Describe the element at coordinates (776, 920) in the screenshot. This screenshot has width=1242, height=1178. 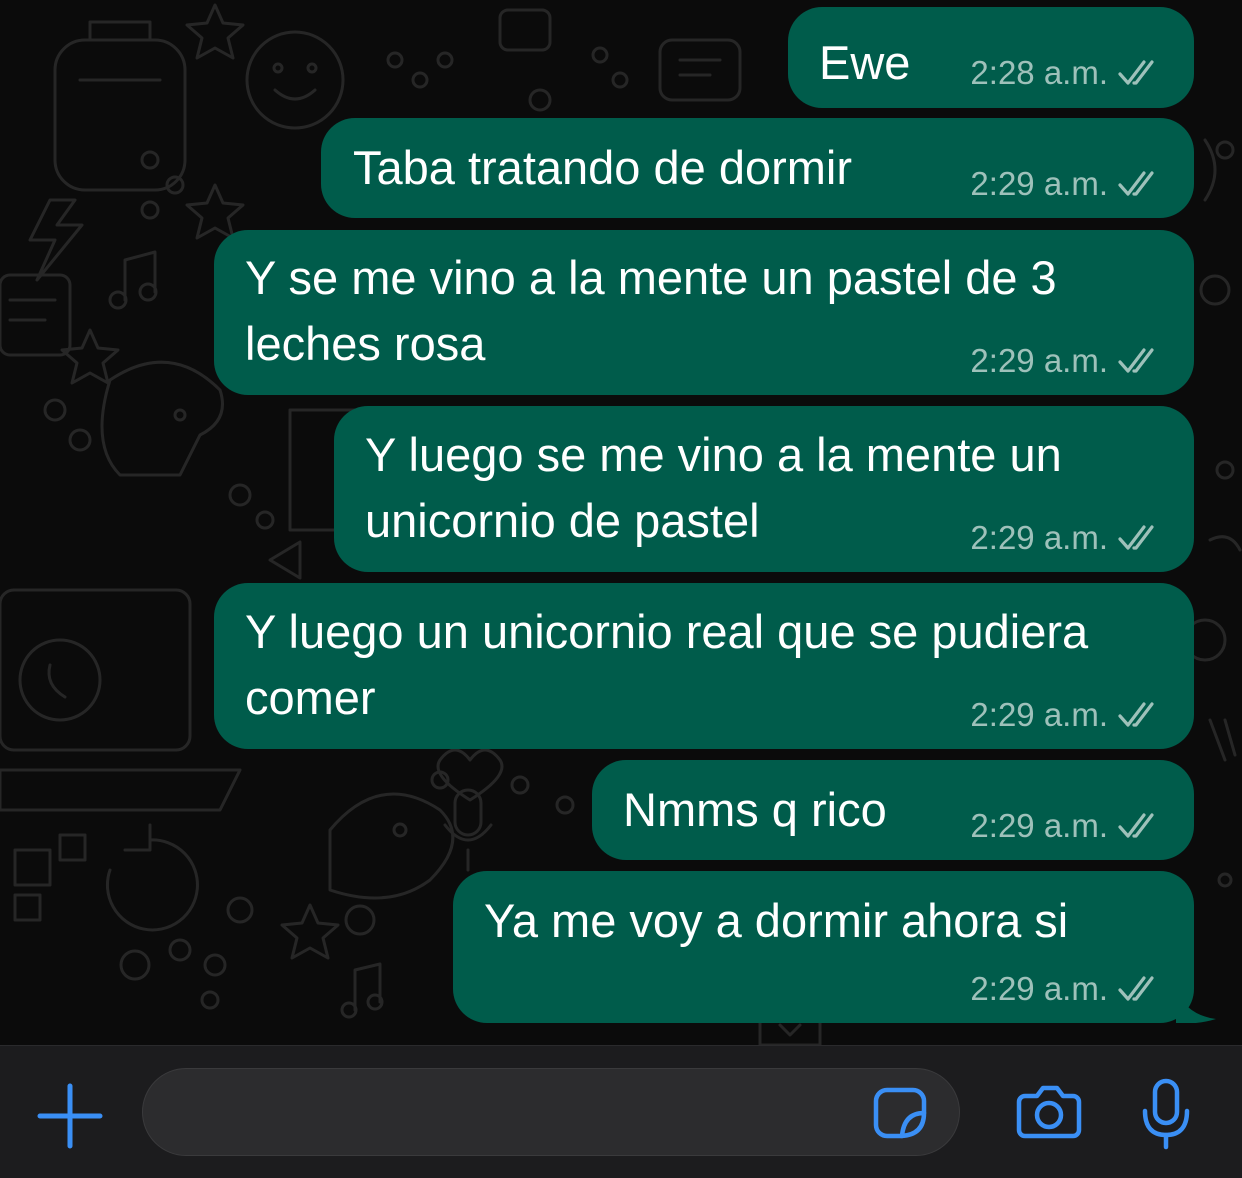
I see `message-text: Ya me voy a dormir ahora si` at that location.